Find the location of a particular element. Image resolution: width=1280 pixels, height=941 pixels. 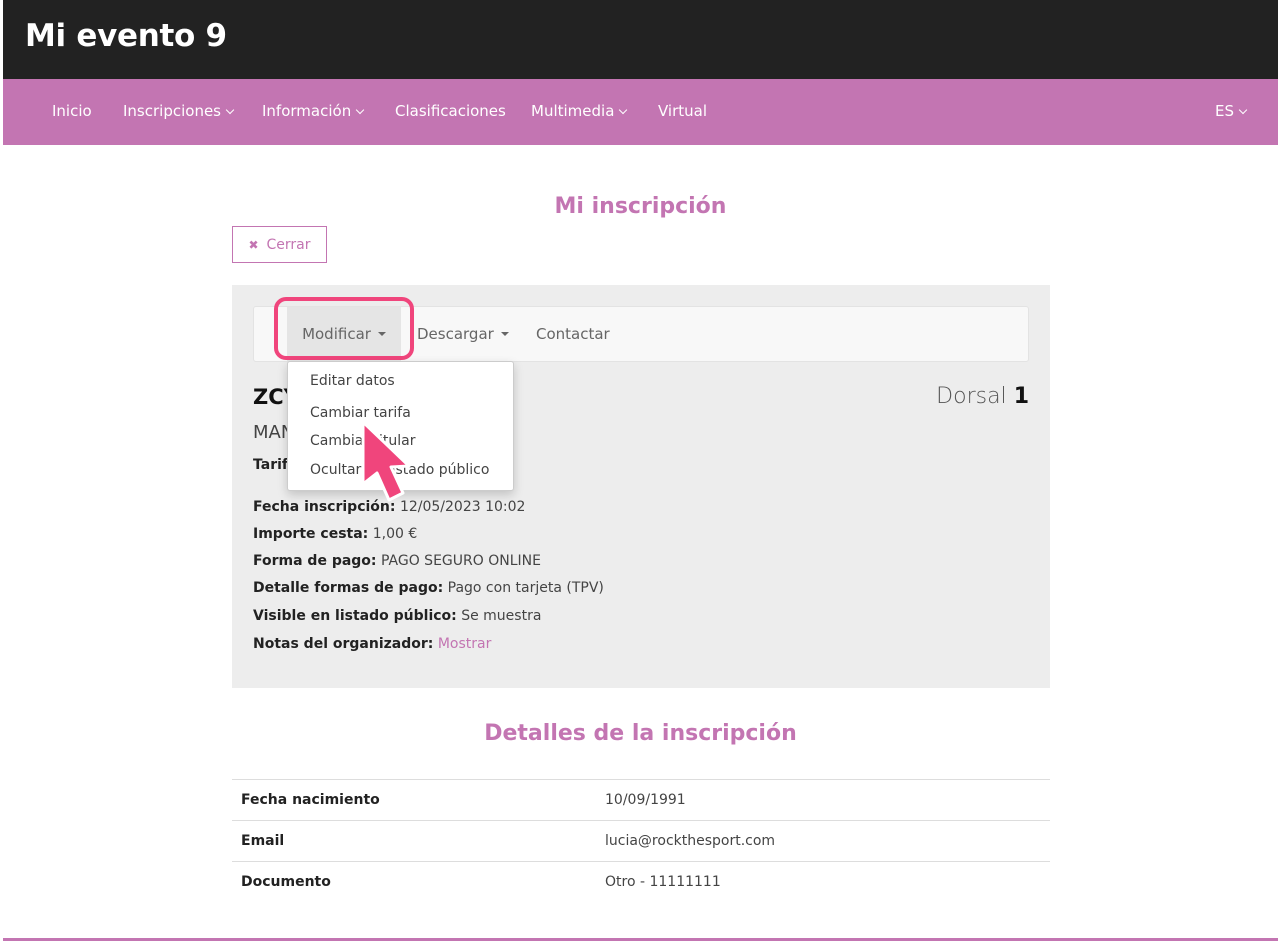

info-forma-pago: Forma de pago: PAGO SEGURO ONLINE is located at coordinates (397, 561).